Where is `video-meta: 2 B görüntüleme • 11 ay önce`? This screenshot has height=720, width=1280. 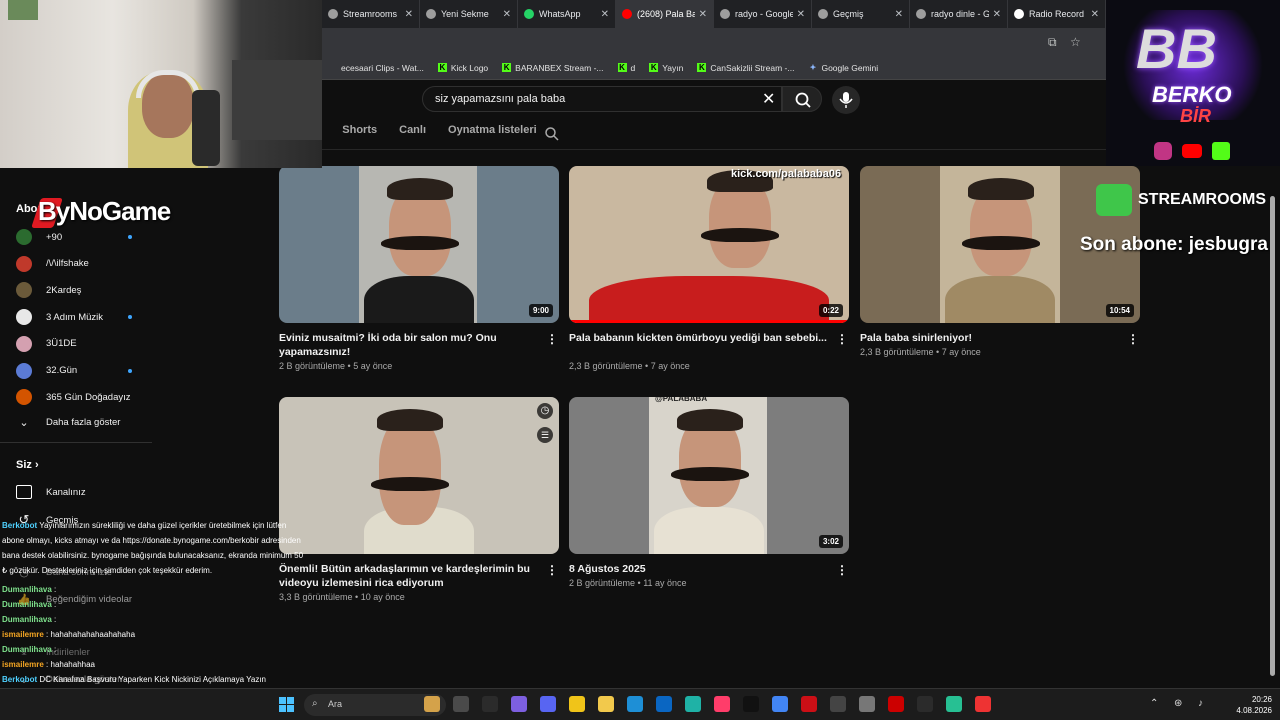 video-meta: 2 B görüntüleme • 11 ay önce is located at coordinates (628, 583).